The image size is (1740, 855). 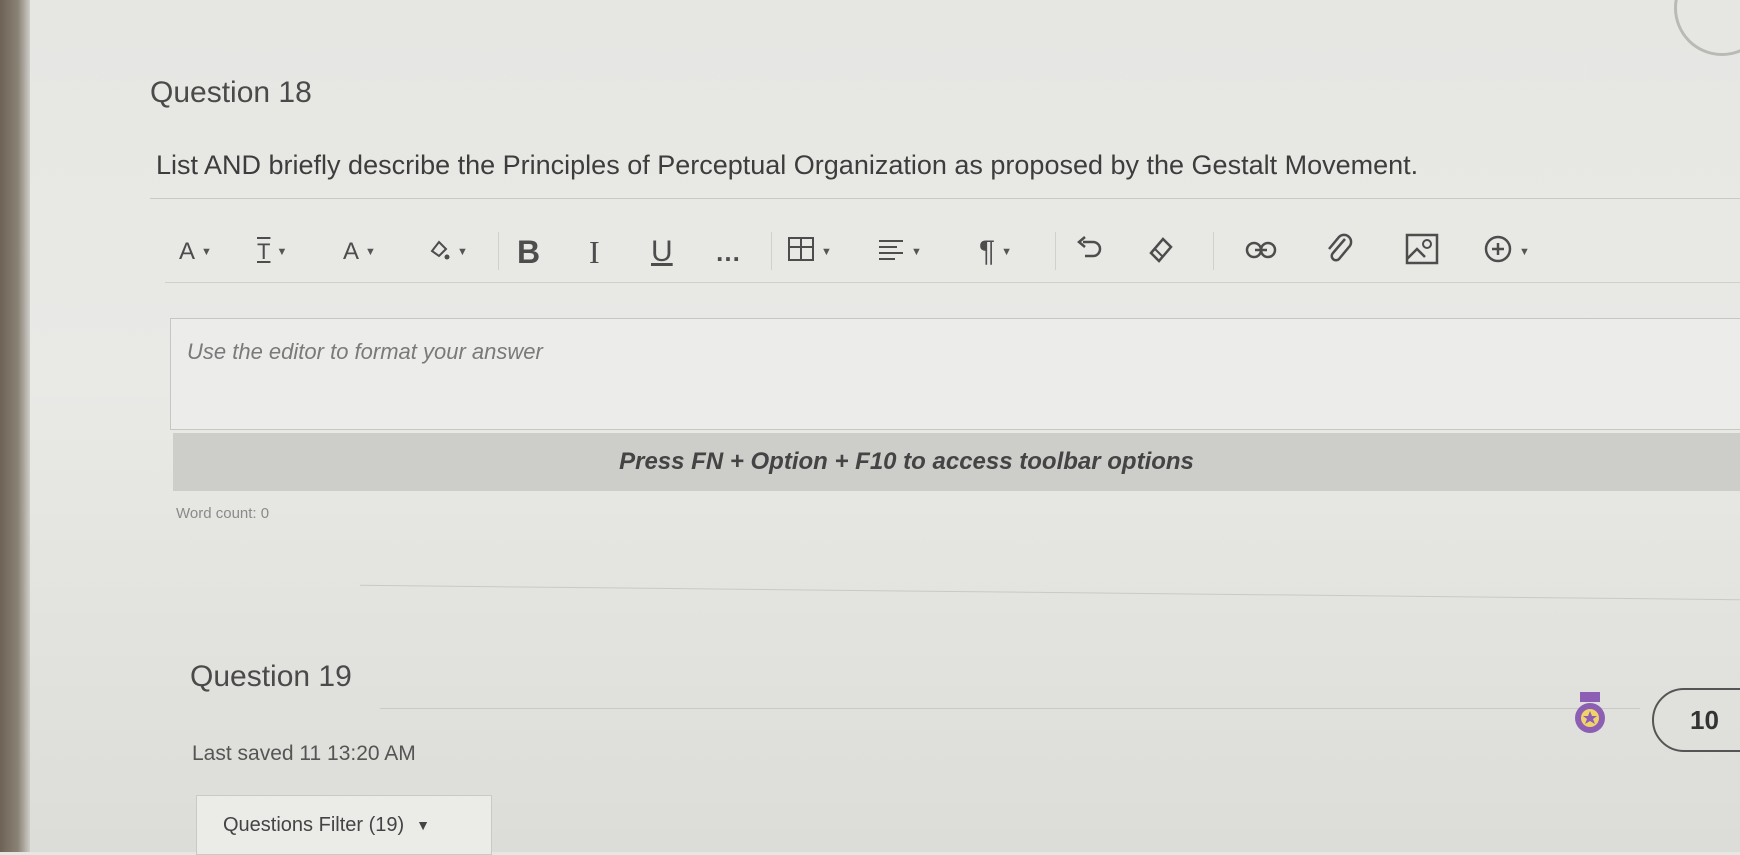 What do you see at coordinates (187, 251) in the screenshot?
I see `text-format-icon: A` at bounding box center [187, 251].